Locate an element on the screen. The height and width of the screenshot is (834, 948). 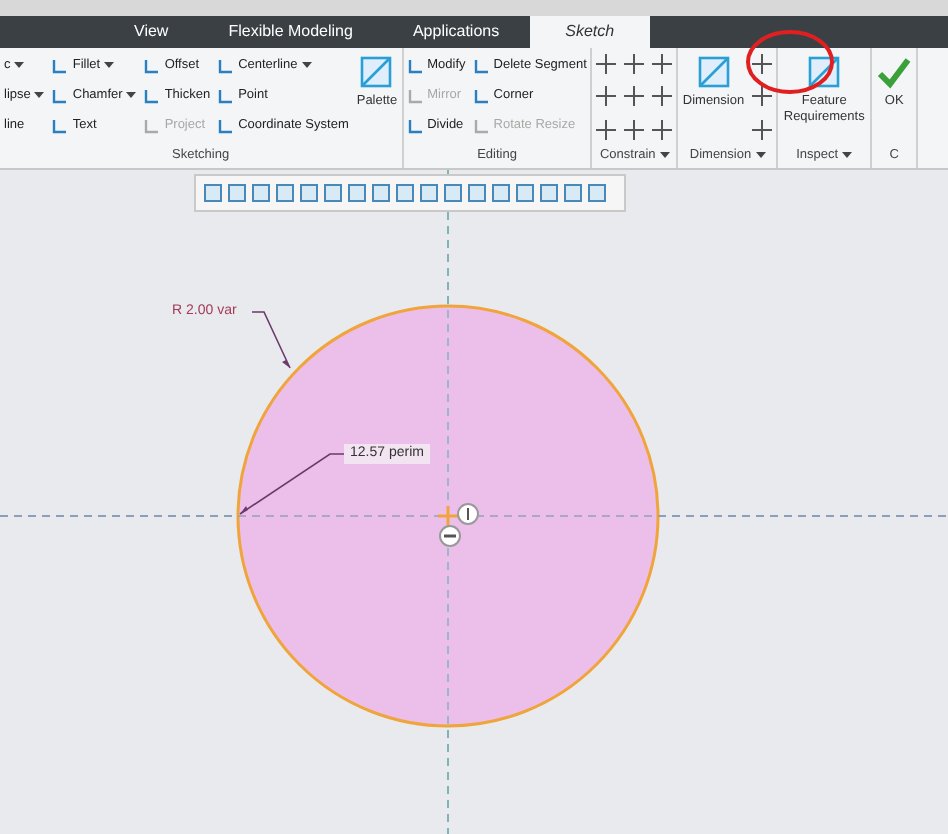
ribbon-tab: Flexible Modeling is located at coordinates (290, 32).